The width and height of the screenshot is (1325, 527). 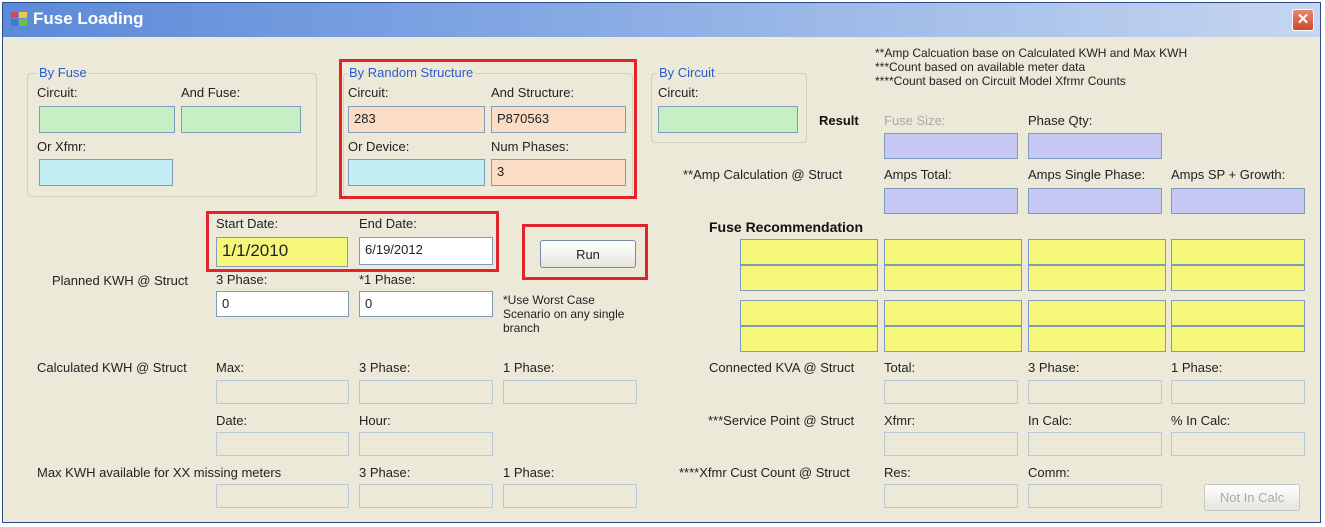 What do you see at coordinates (1049, 472) in the screenshot?
I see `comm-label: Comm:` at bounding box center [1049, 472].